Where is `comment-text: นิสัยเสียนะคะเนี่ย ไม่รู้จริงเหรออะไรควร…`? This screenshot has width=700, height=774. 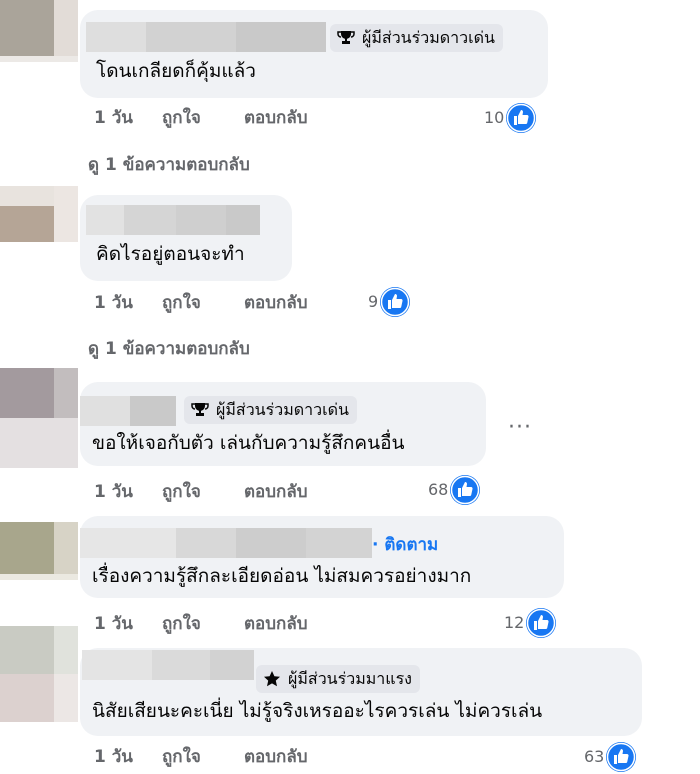 comment-text: นิสัยเสียนะคะเนี่ย ไม่รู้จริงเหรออะไรควร… is located at coordinates (317, 711).